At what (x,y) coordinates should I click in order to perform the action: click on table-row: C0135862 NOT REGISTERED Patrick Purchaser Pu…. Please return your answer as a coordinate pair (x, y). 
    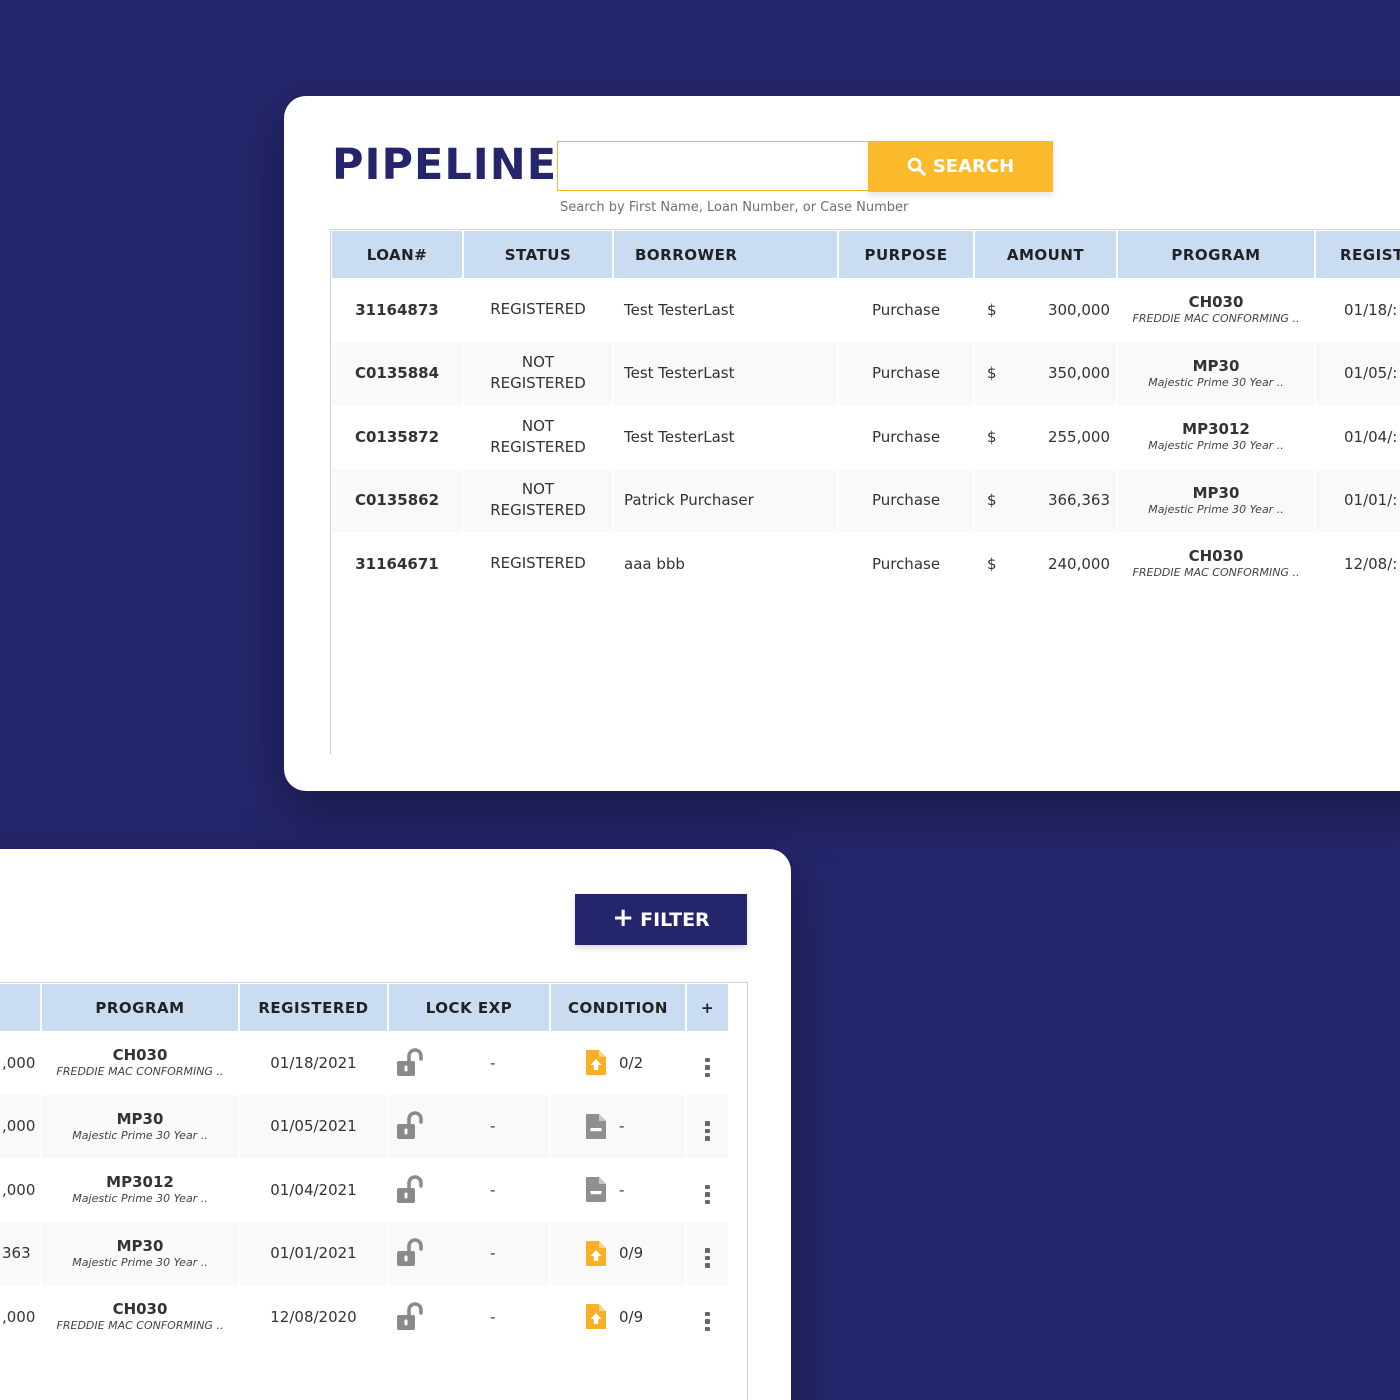
    Looking at the image, I should click on (866, 500).